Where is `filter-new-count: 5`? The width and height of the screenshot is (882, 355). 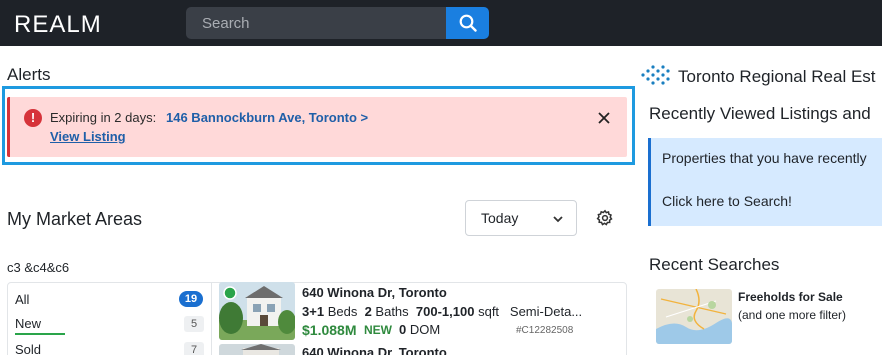 filter-new-count: 5 is located at coordinates (194, 324).